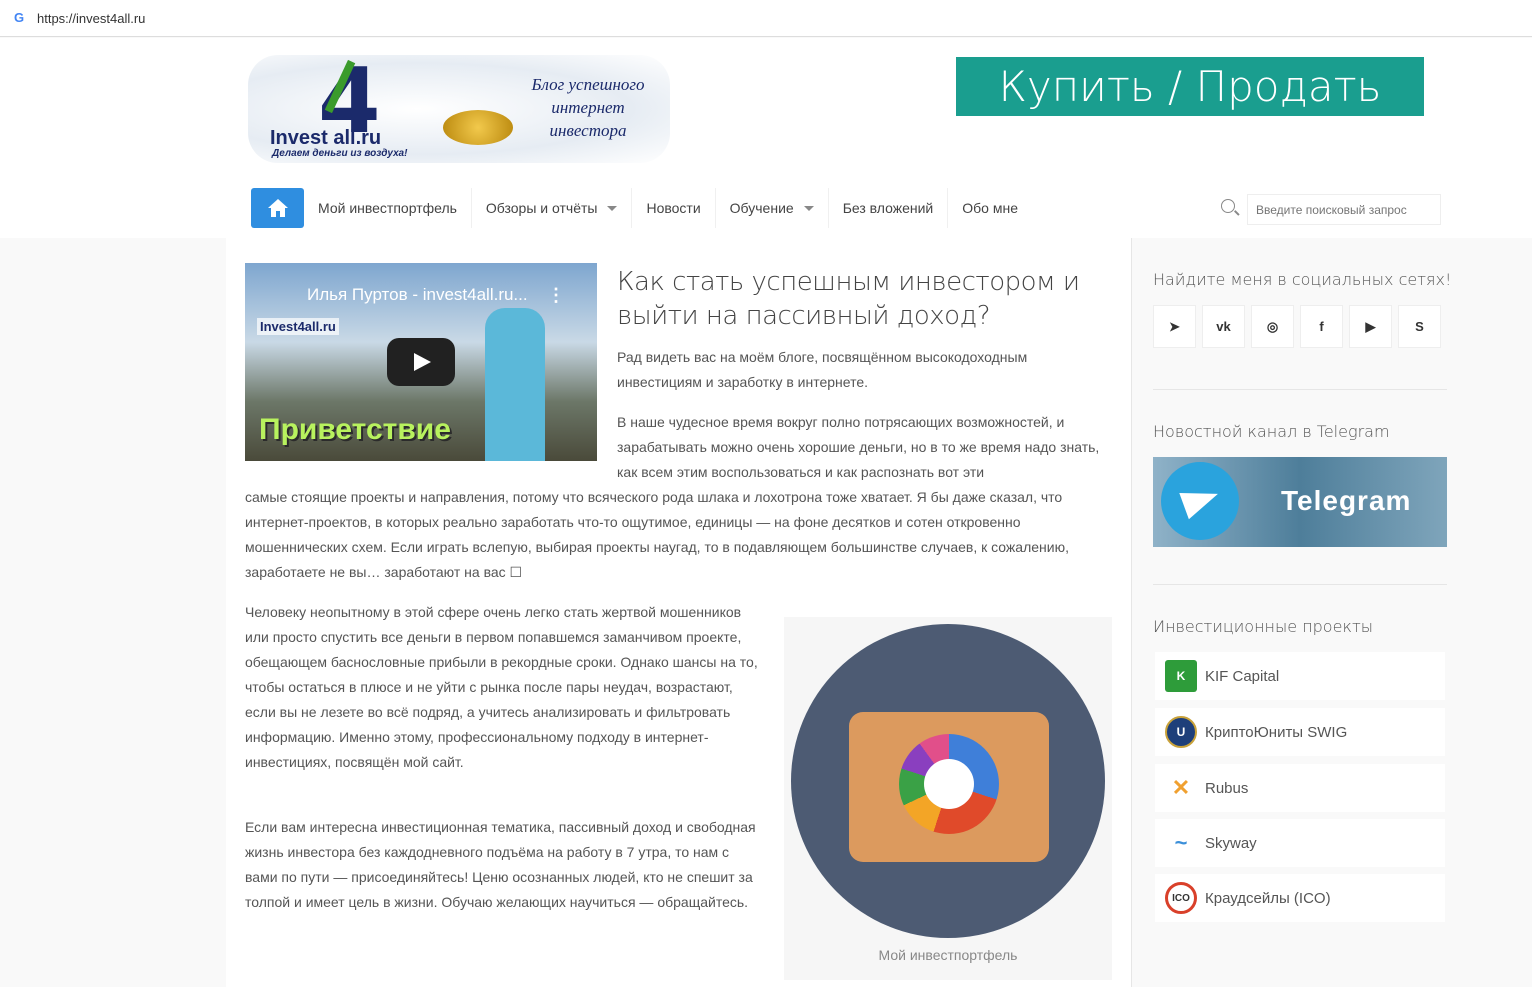 The width and height of the screenshot is (1532, 987). I want to click on swig-icon: U, so click(1181, 732).